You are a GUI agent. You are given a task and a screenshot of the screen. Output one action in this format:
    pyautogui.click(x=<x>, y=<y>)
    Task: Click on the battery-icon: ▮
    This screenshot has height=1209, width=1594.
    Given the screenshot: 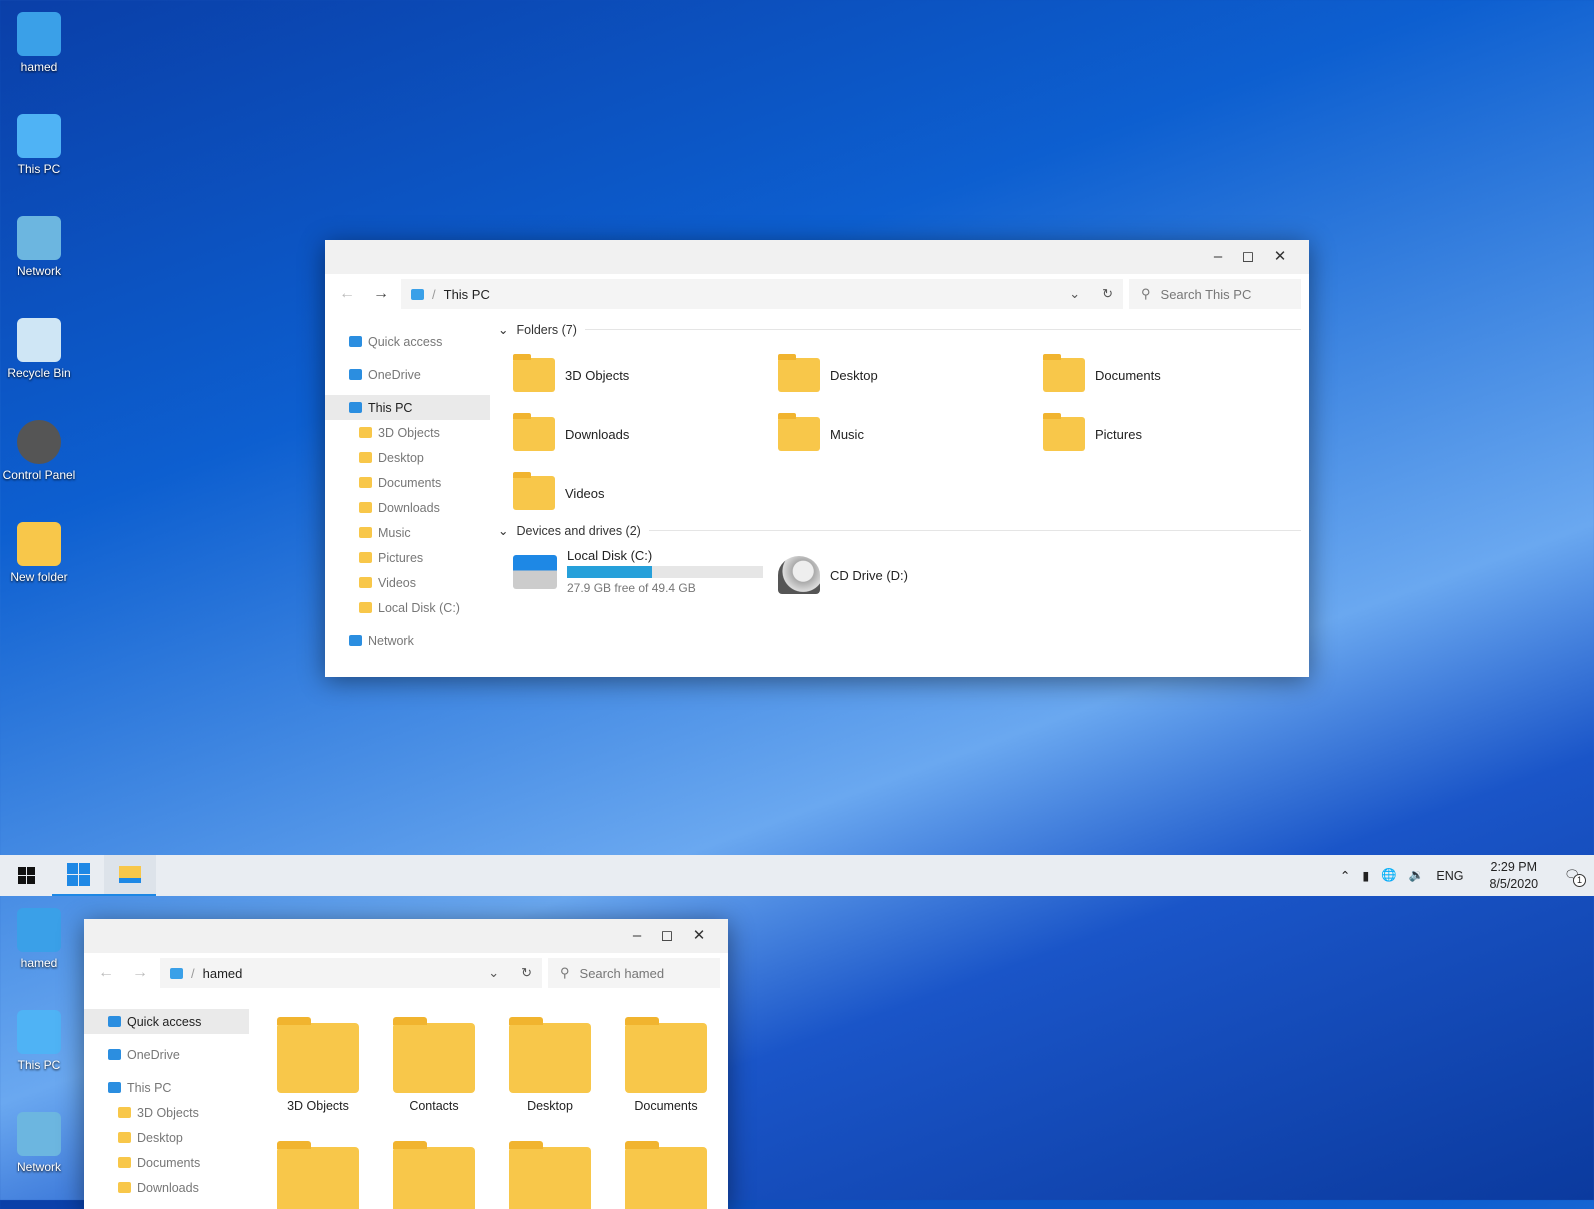 What is the action you would take?
    pyautogui.click(x=1365, y=875)
    